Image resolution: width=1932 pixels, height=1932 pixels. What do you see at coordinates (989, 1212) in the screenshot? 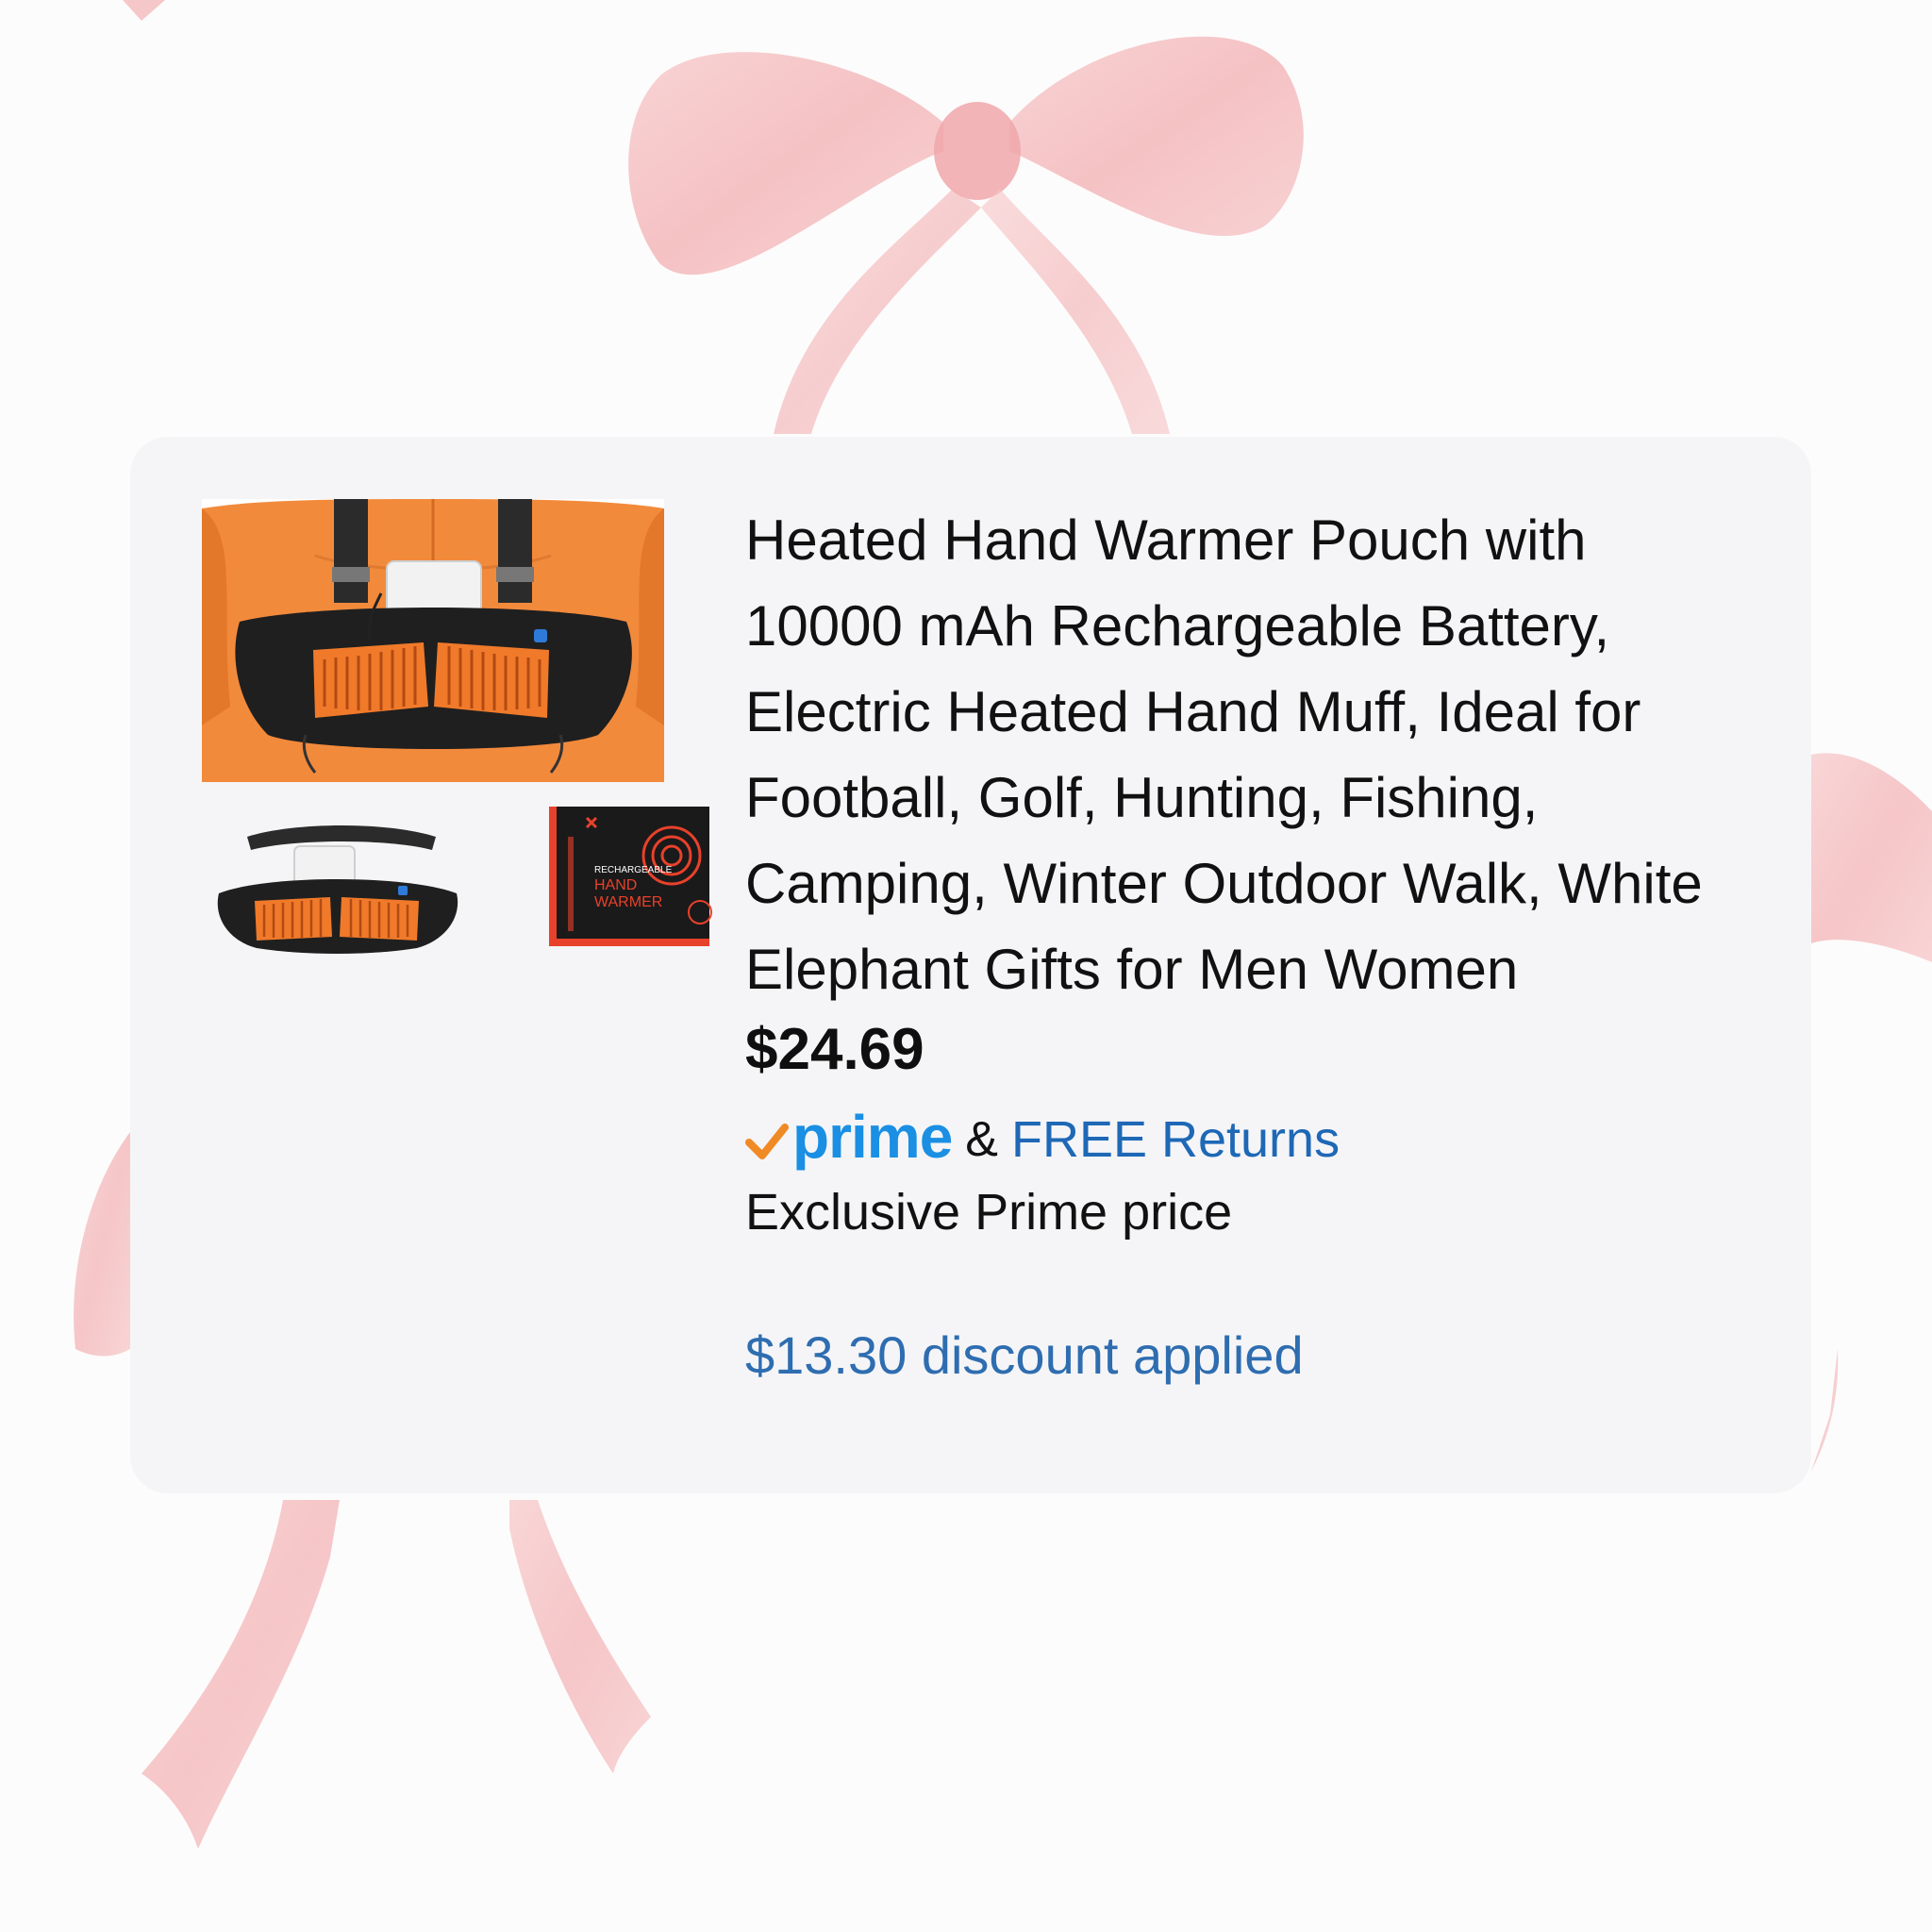
I see `exclusive-prime-price: Exclusive Prime price` at bounding box center [989, 1212].